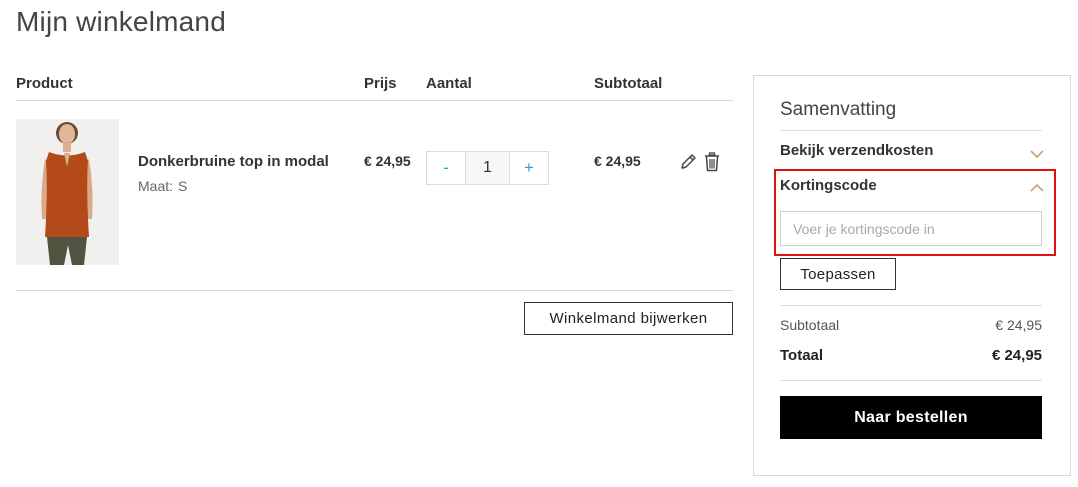 The width and height of the screenshot is (1078, 487). Describe the element at coordinates (628, 83) in the screenshot. I see `header-subtotal: Subtotaal` at that location.